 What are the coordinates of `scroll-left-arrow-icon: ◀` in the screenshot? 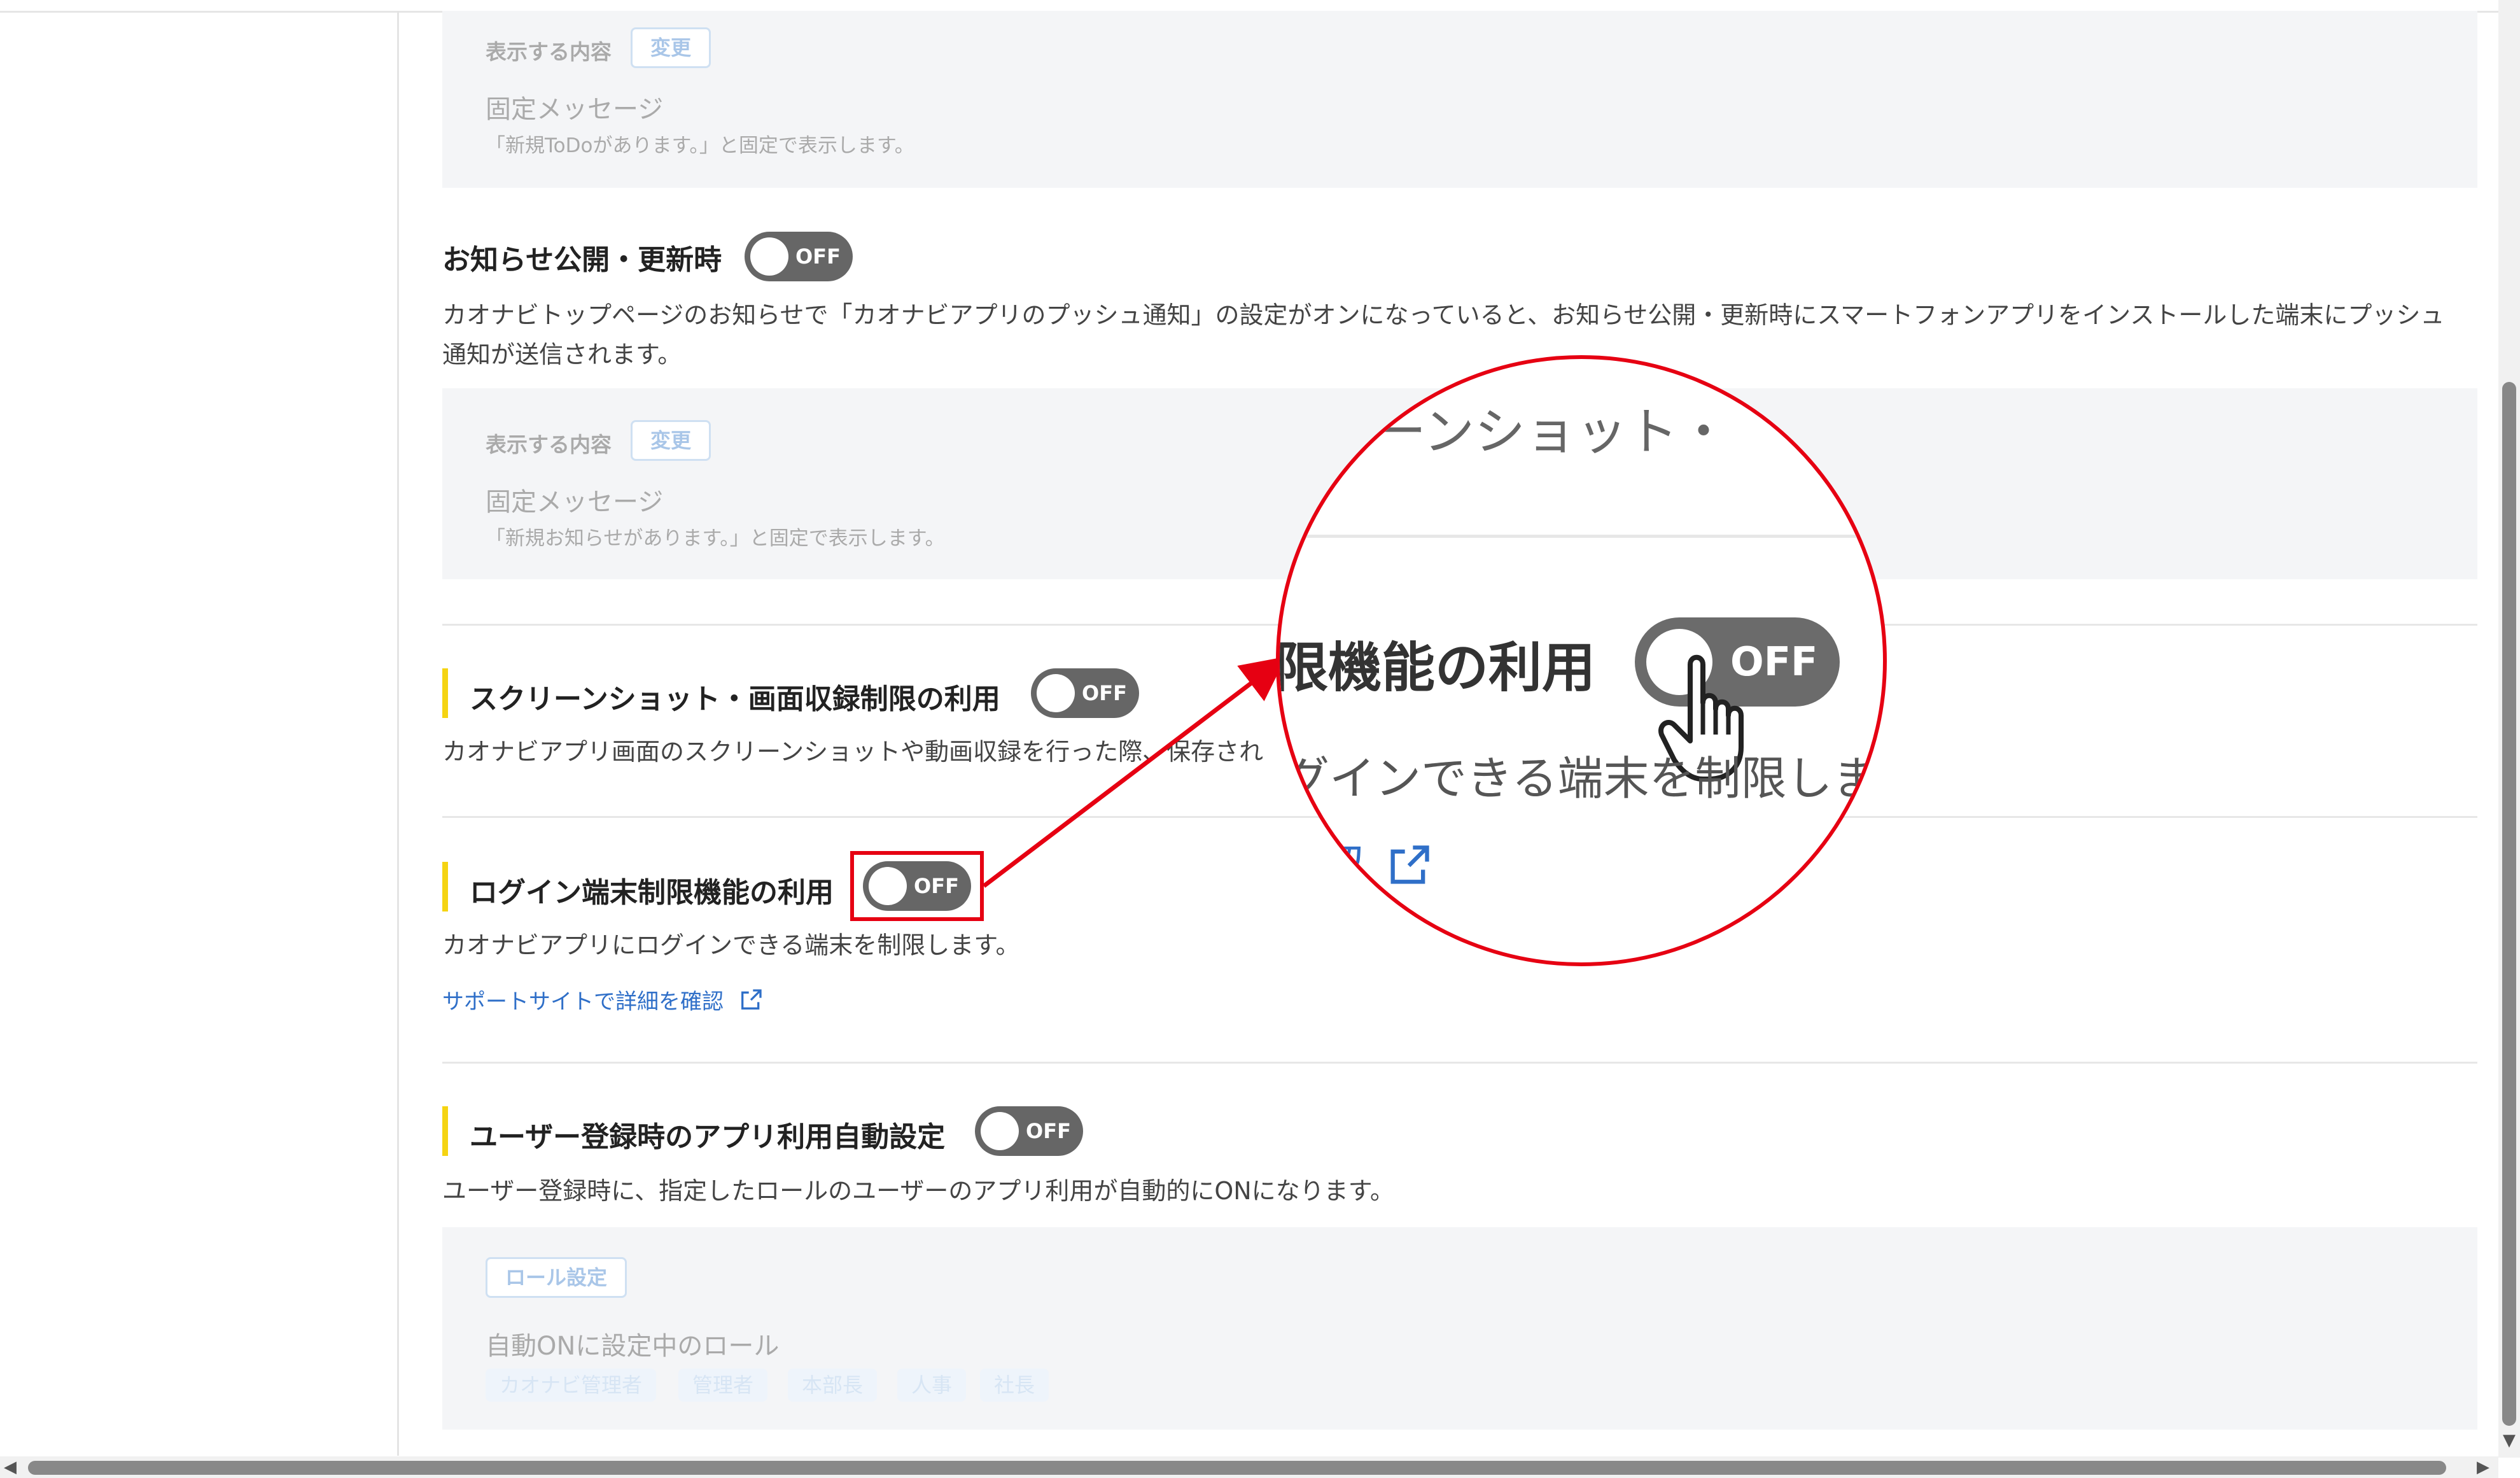 It's located at (10, 1467).